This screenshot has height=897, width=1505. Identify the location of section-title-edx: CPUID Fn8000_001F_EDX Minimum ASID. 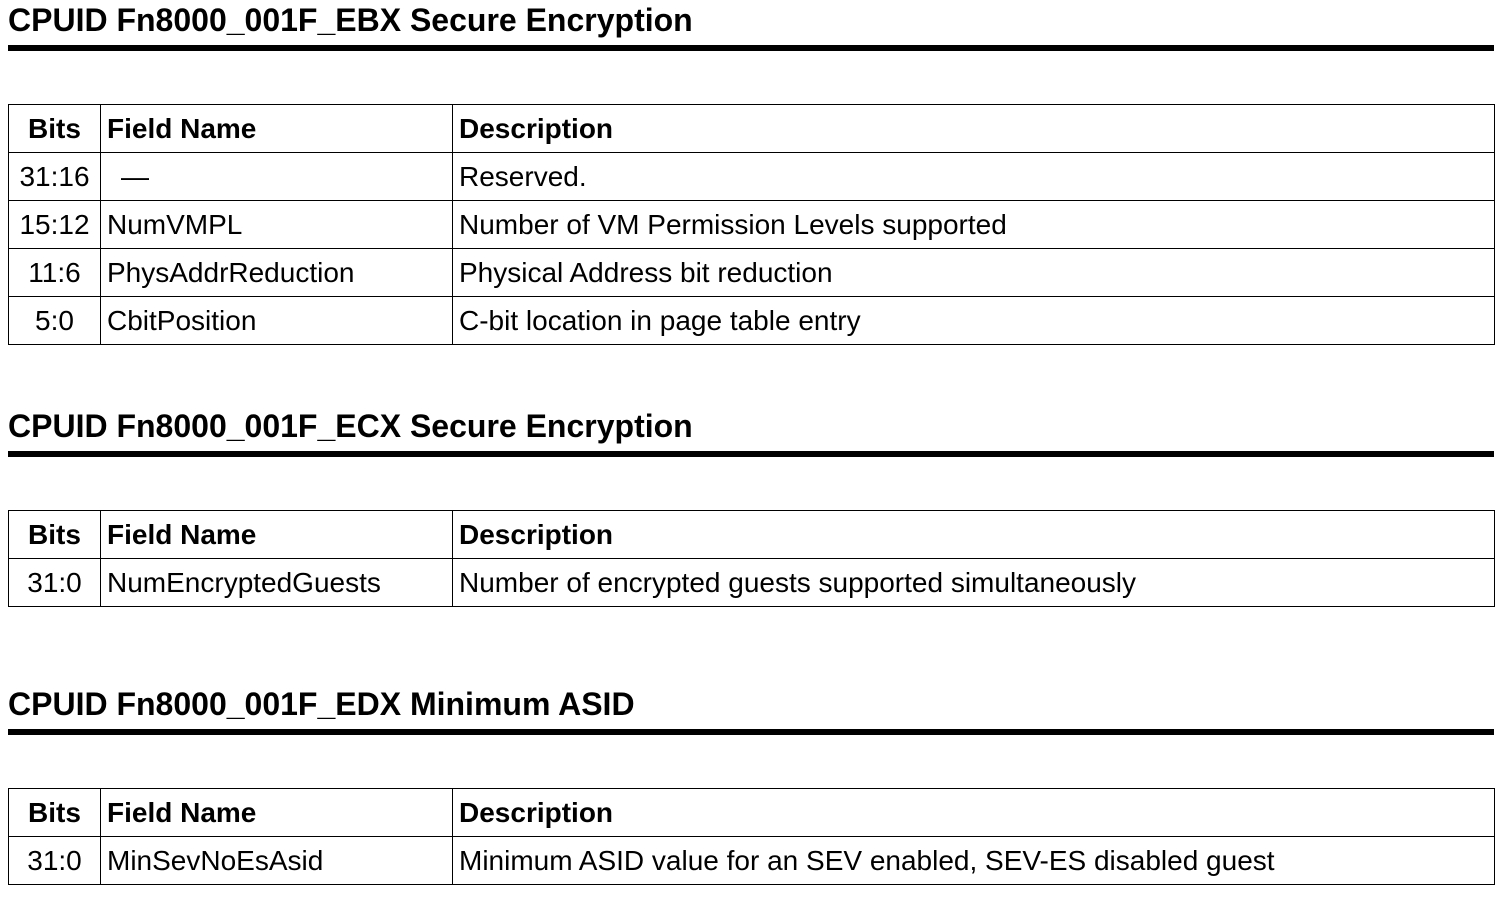
(321, 704).